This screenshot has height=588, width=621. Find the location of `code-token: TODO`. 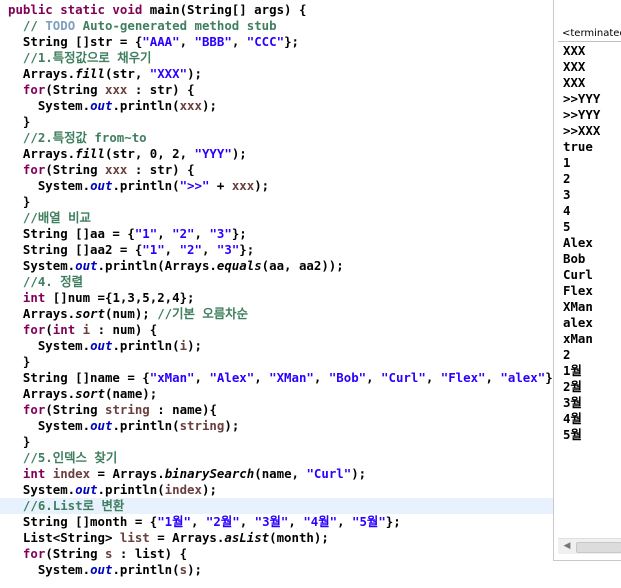

code-token: TODO is located at coordinates (60, 25).